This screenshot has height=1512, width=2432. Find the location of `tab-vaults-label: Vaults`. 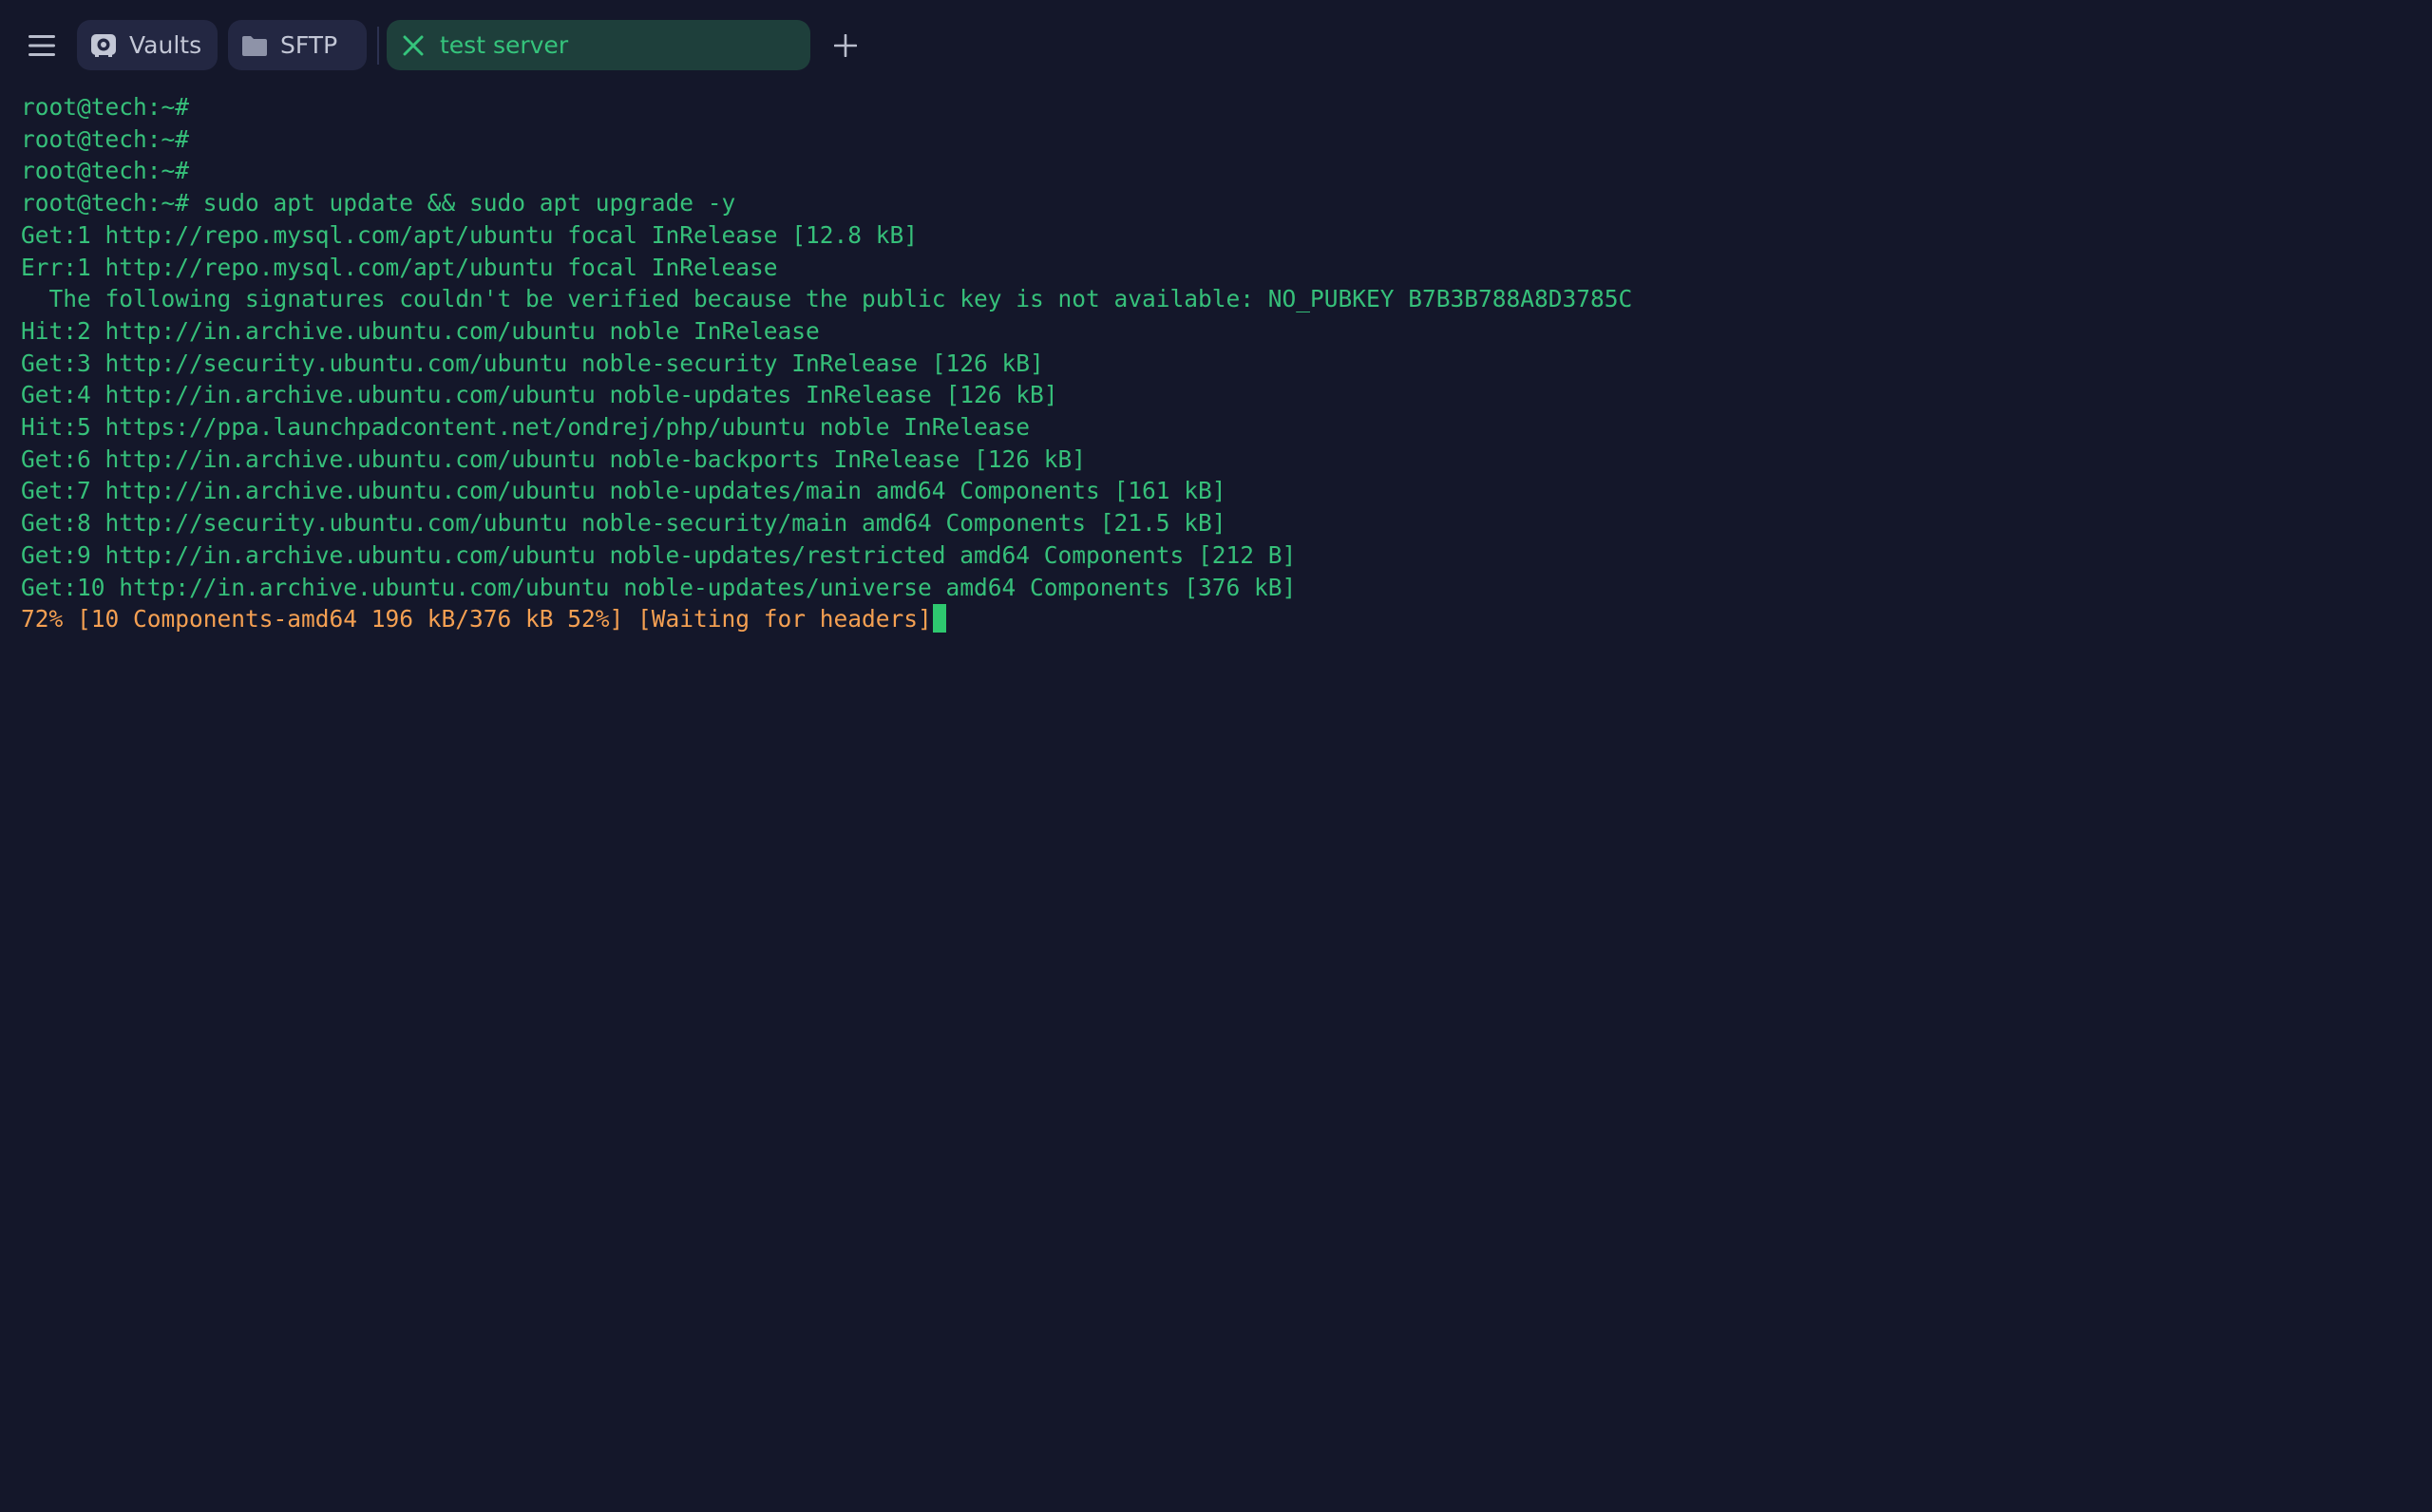

tab-vaults-label: Vaults is located at coordinates (165, 45).